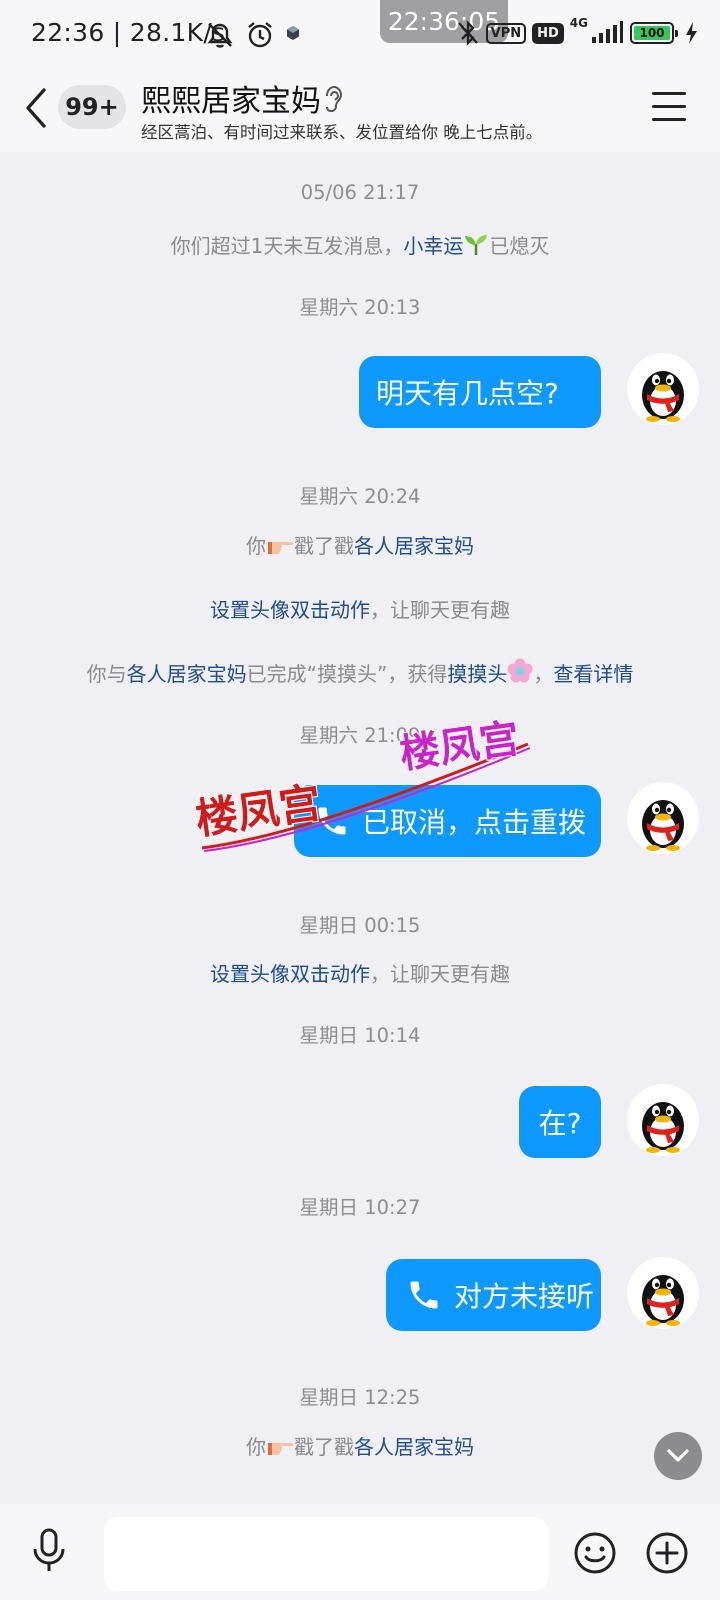 This screenshot has width=720, height=1600. What do you see at coordinates (459, 747) in the screenshot?
I see `watermark-text-magenta: 楼凤宫` at bounding box center [459, 747].